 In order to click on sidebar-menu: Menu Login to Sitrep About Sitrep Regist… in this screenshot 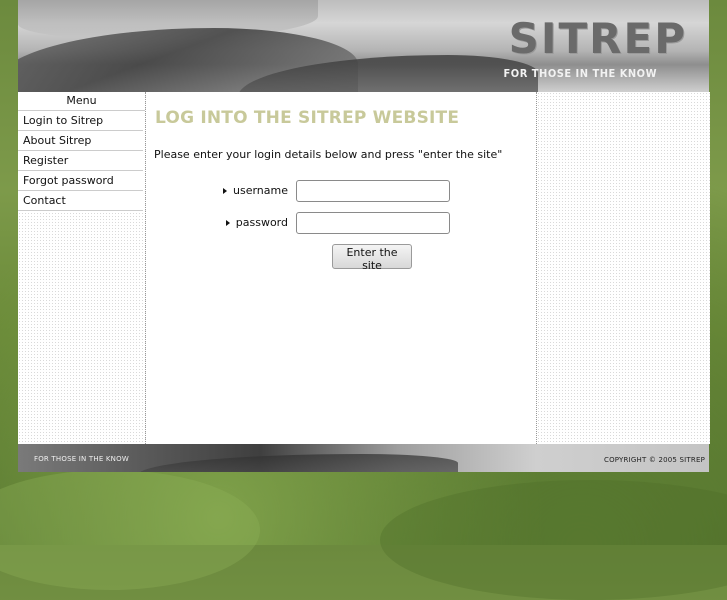, I will do `click(82, 268)`.